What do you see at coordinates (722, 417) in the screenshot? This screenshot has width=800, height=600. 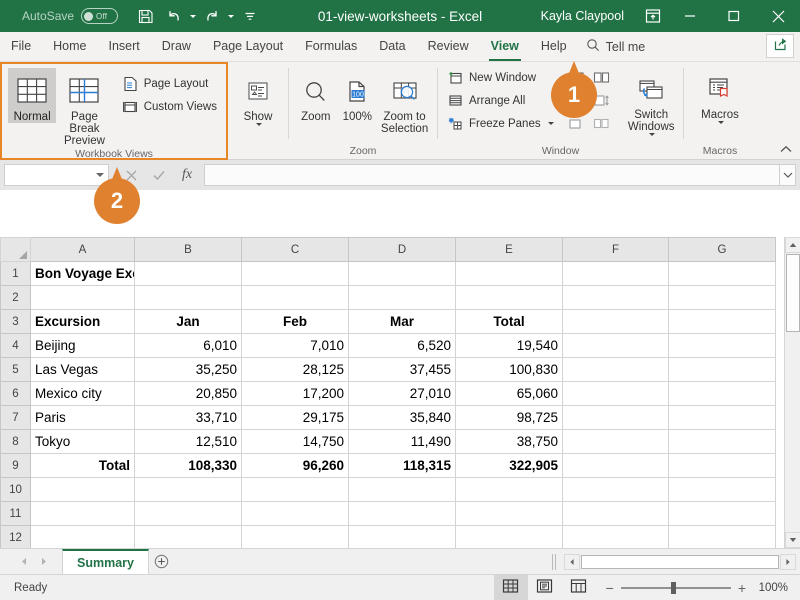 I see `cell-G7` at bounding box center [722, 417].